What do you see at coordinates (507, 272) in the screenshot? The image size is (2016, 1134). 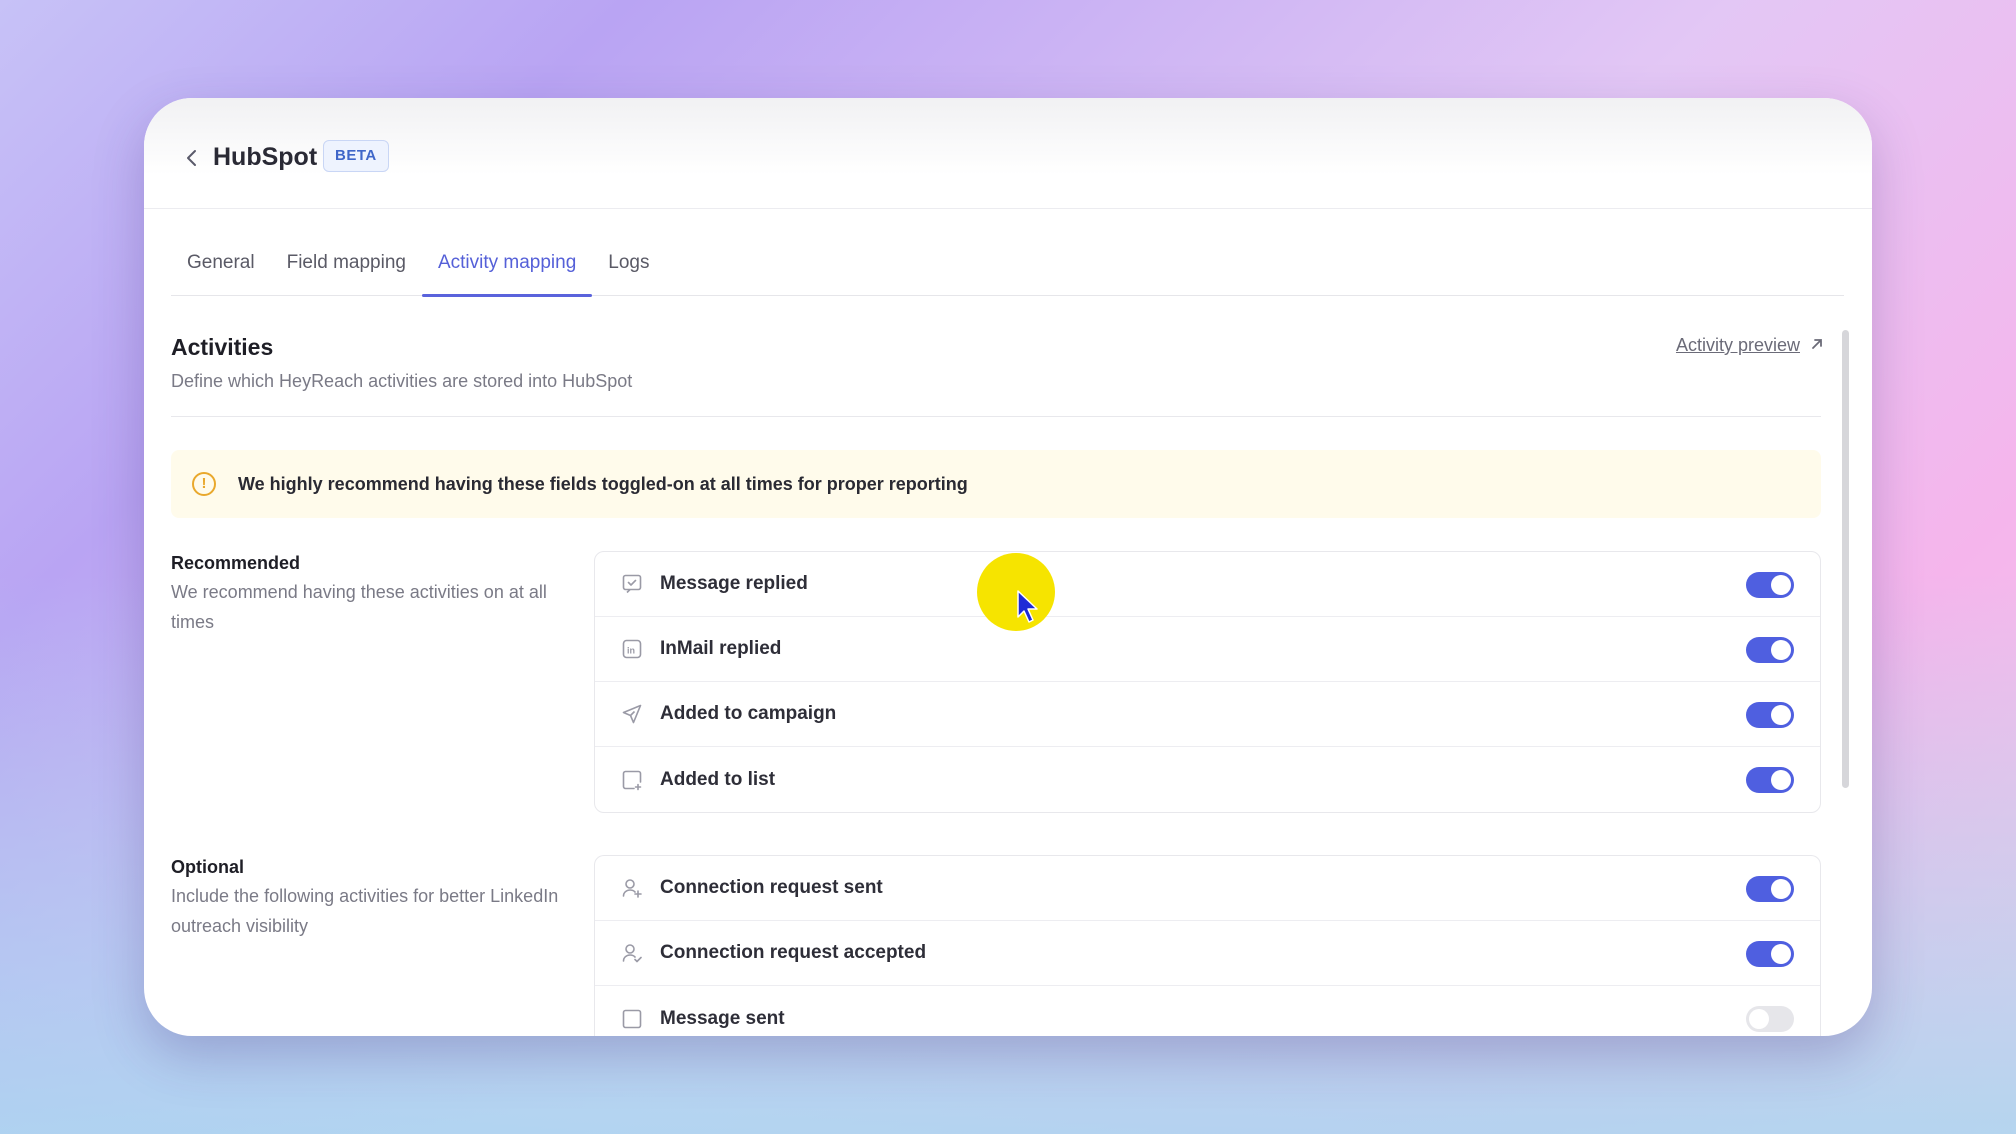 I see `tab-activity-mapping: Activity mapping` at bounding box center [507, 272].